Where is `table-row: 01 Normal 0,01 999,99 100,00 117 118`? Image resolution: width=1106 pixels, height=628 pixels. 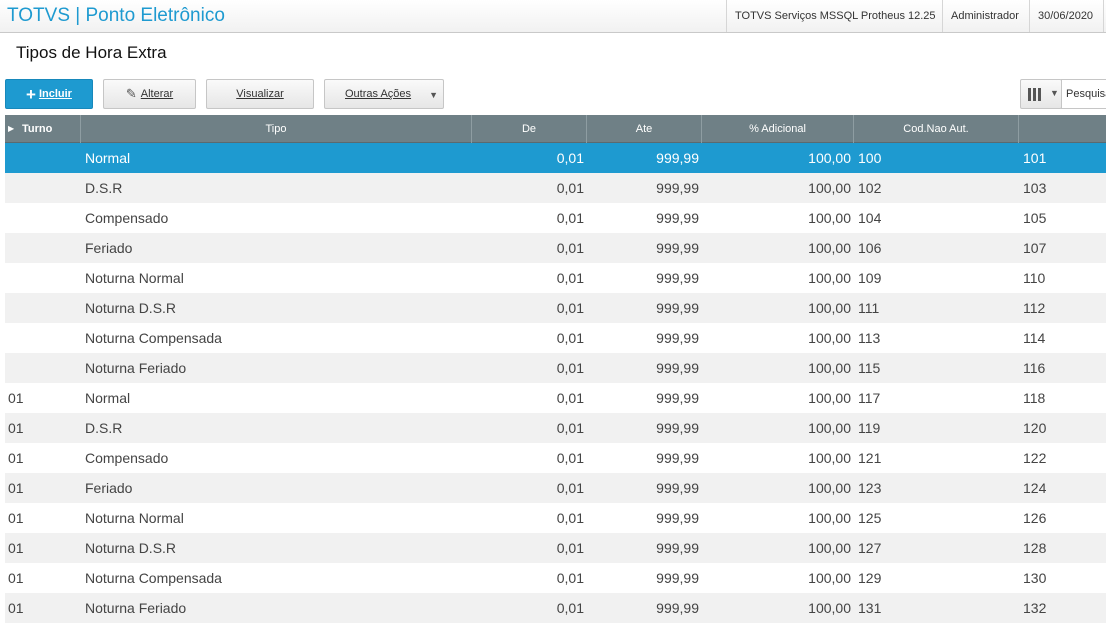 table-row: 01 Normal 0,01 999,99 100,00 117 118 is located at coordinates (555, 398).